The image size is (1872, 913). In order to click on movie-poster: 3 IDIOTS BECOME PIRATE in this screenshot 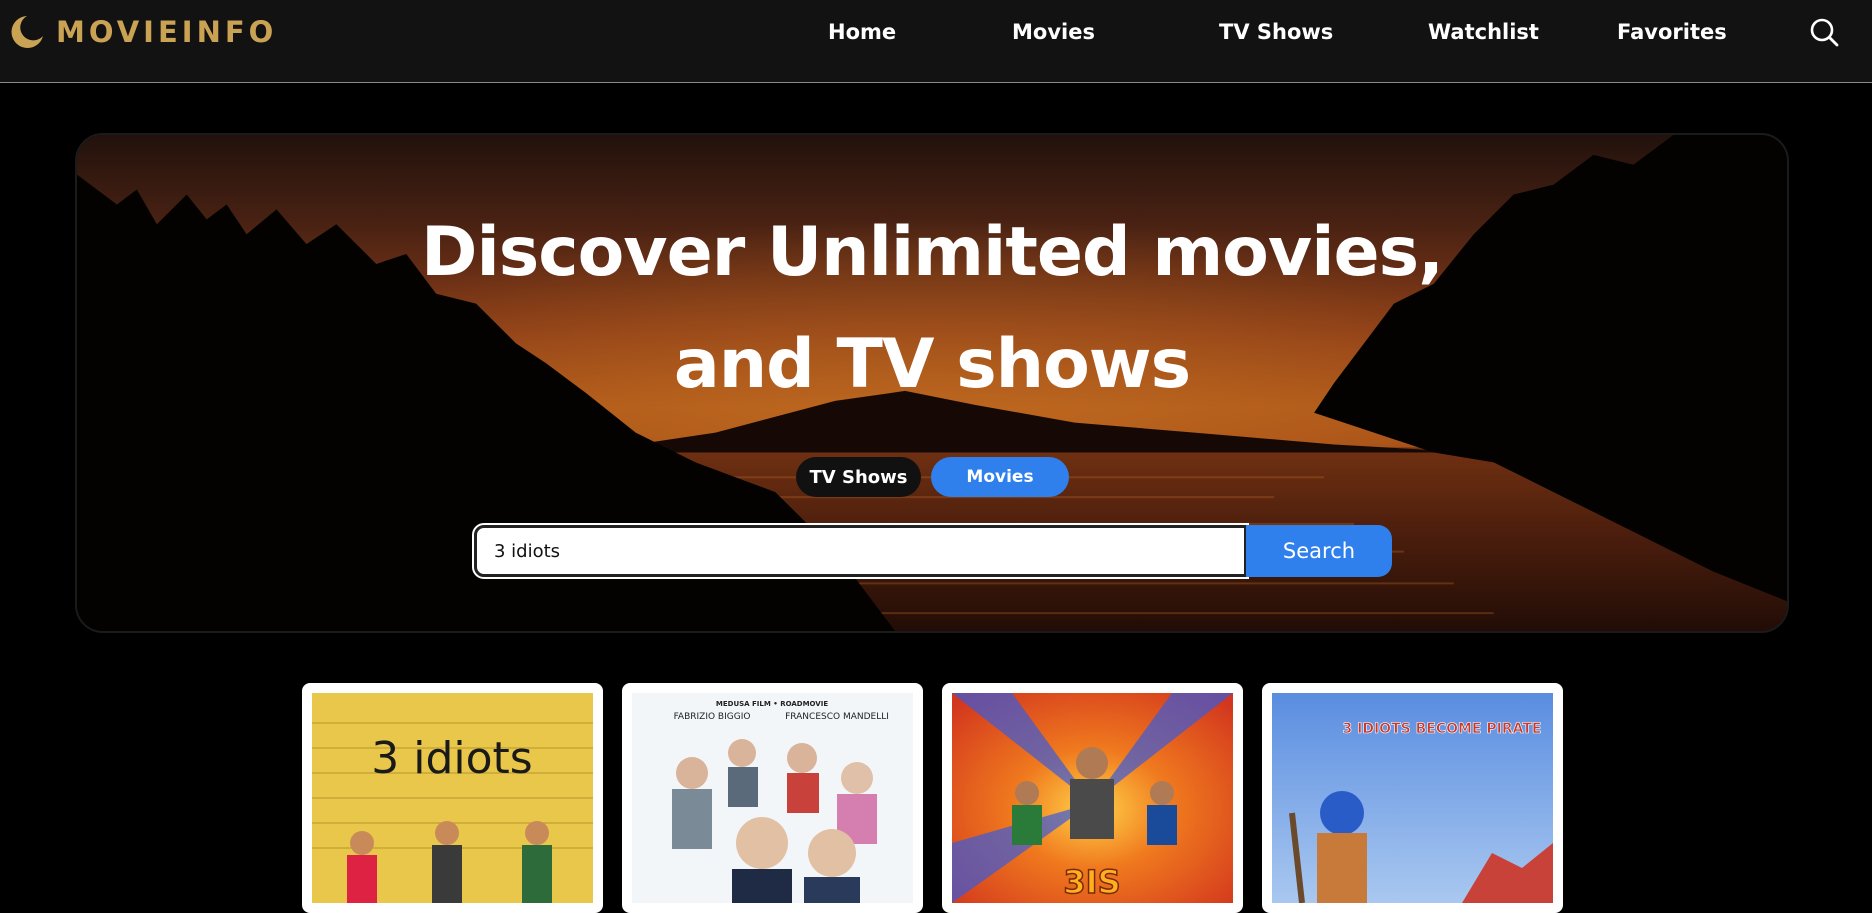, I will do `click(1412, 798)`.